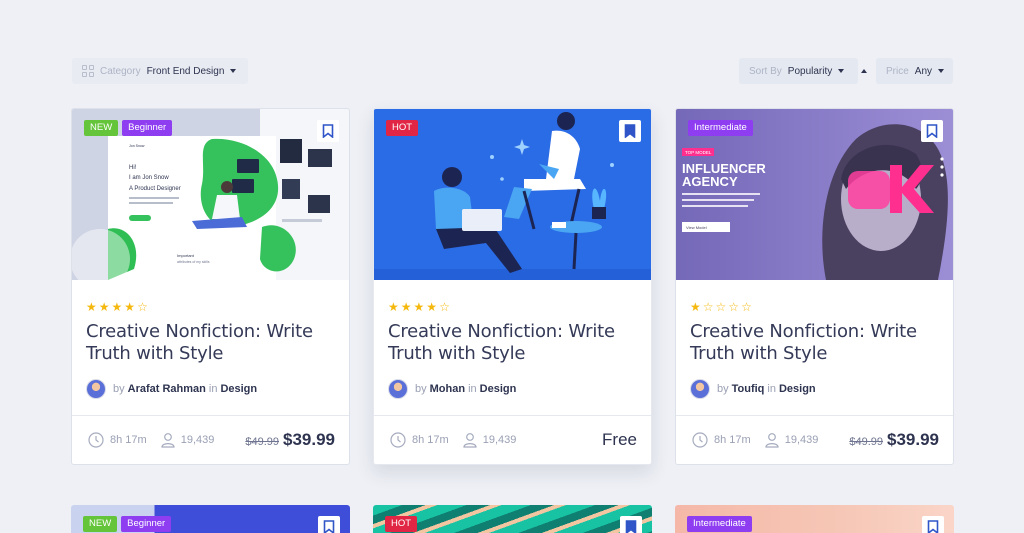 This screenshot has width=1024, height=533. I want to click on price-filter: Price Any, so click(914, 71).